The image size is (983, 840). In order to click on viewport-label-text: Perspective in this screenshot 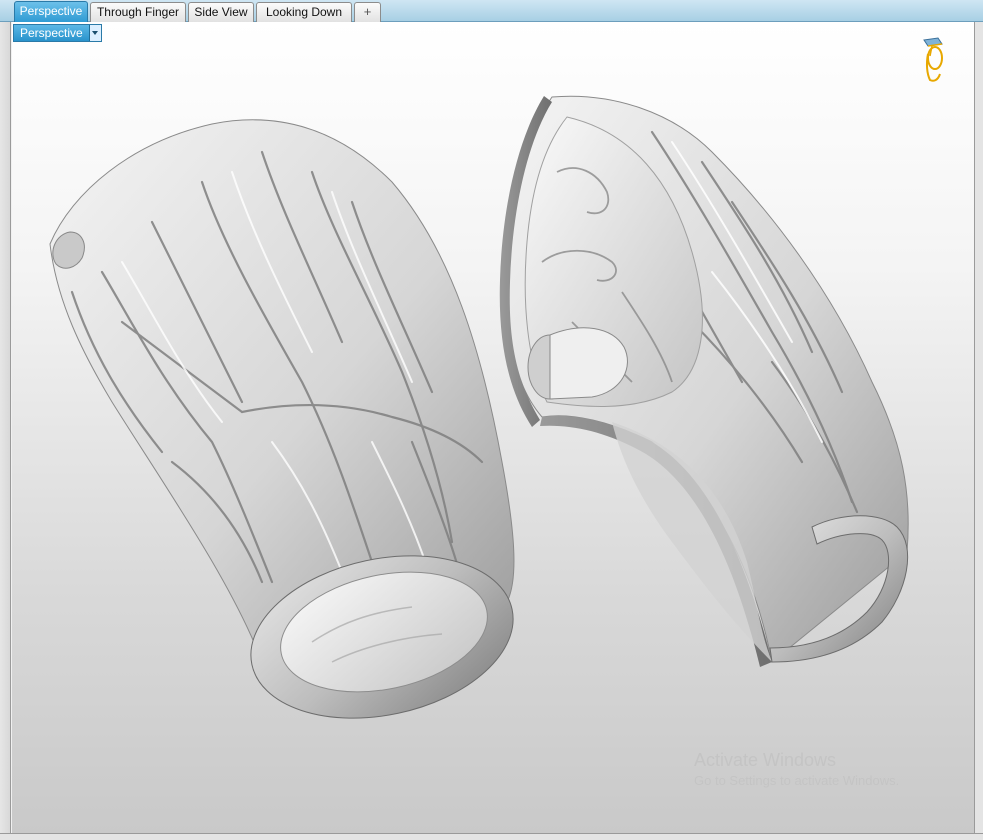, I will do `click(51, 33)`.